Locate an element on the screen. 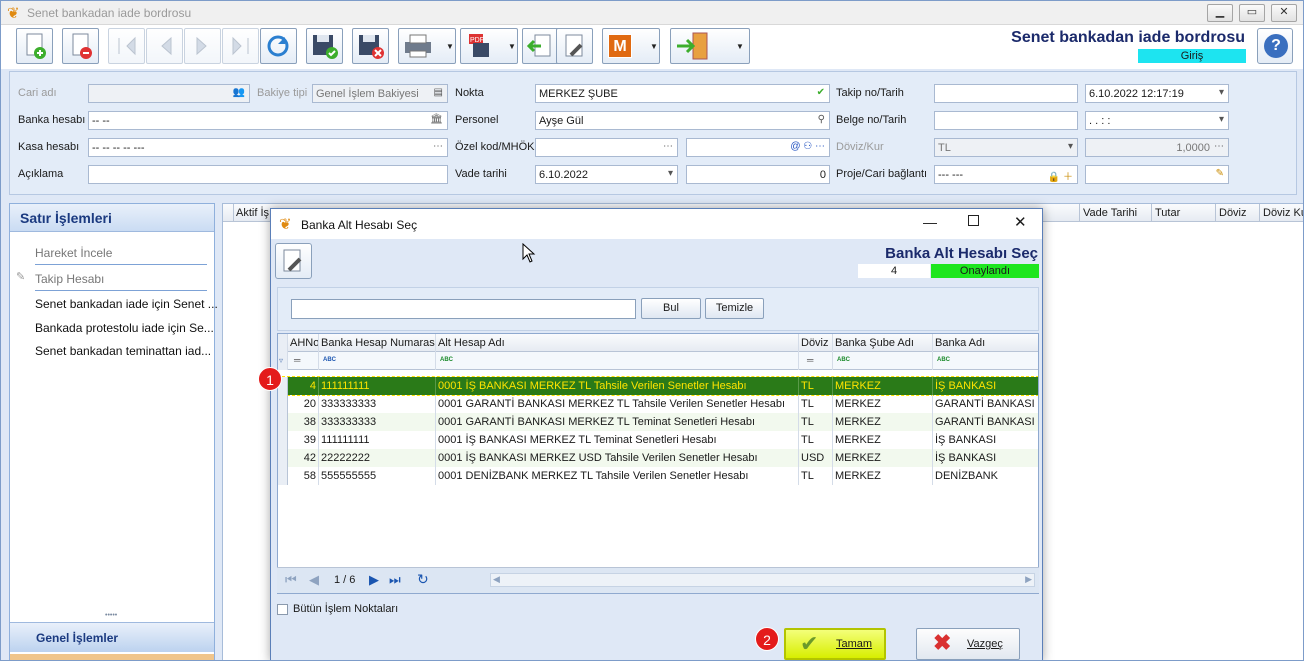 This screenshot has width=1304, height=661. exit-door-icon is located at coordinates (692, 46).